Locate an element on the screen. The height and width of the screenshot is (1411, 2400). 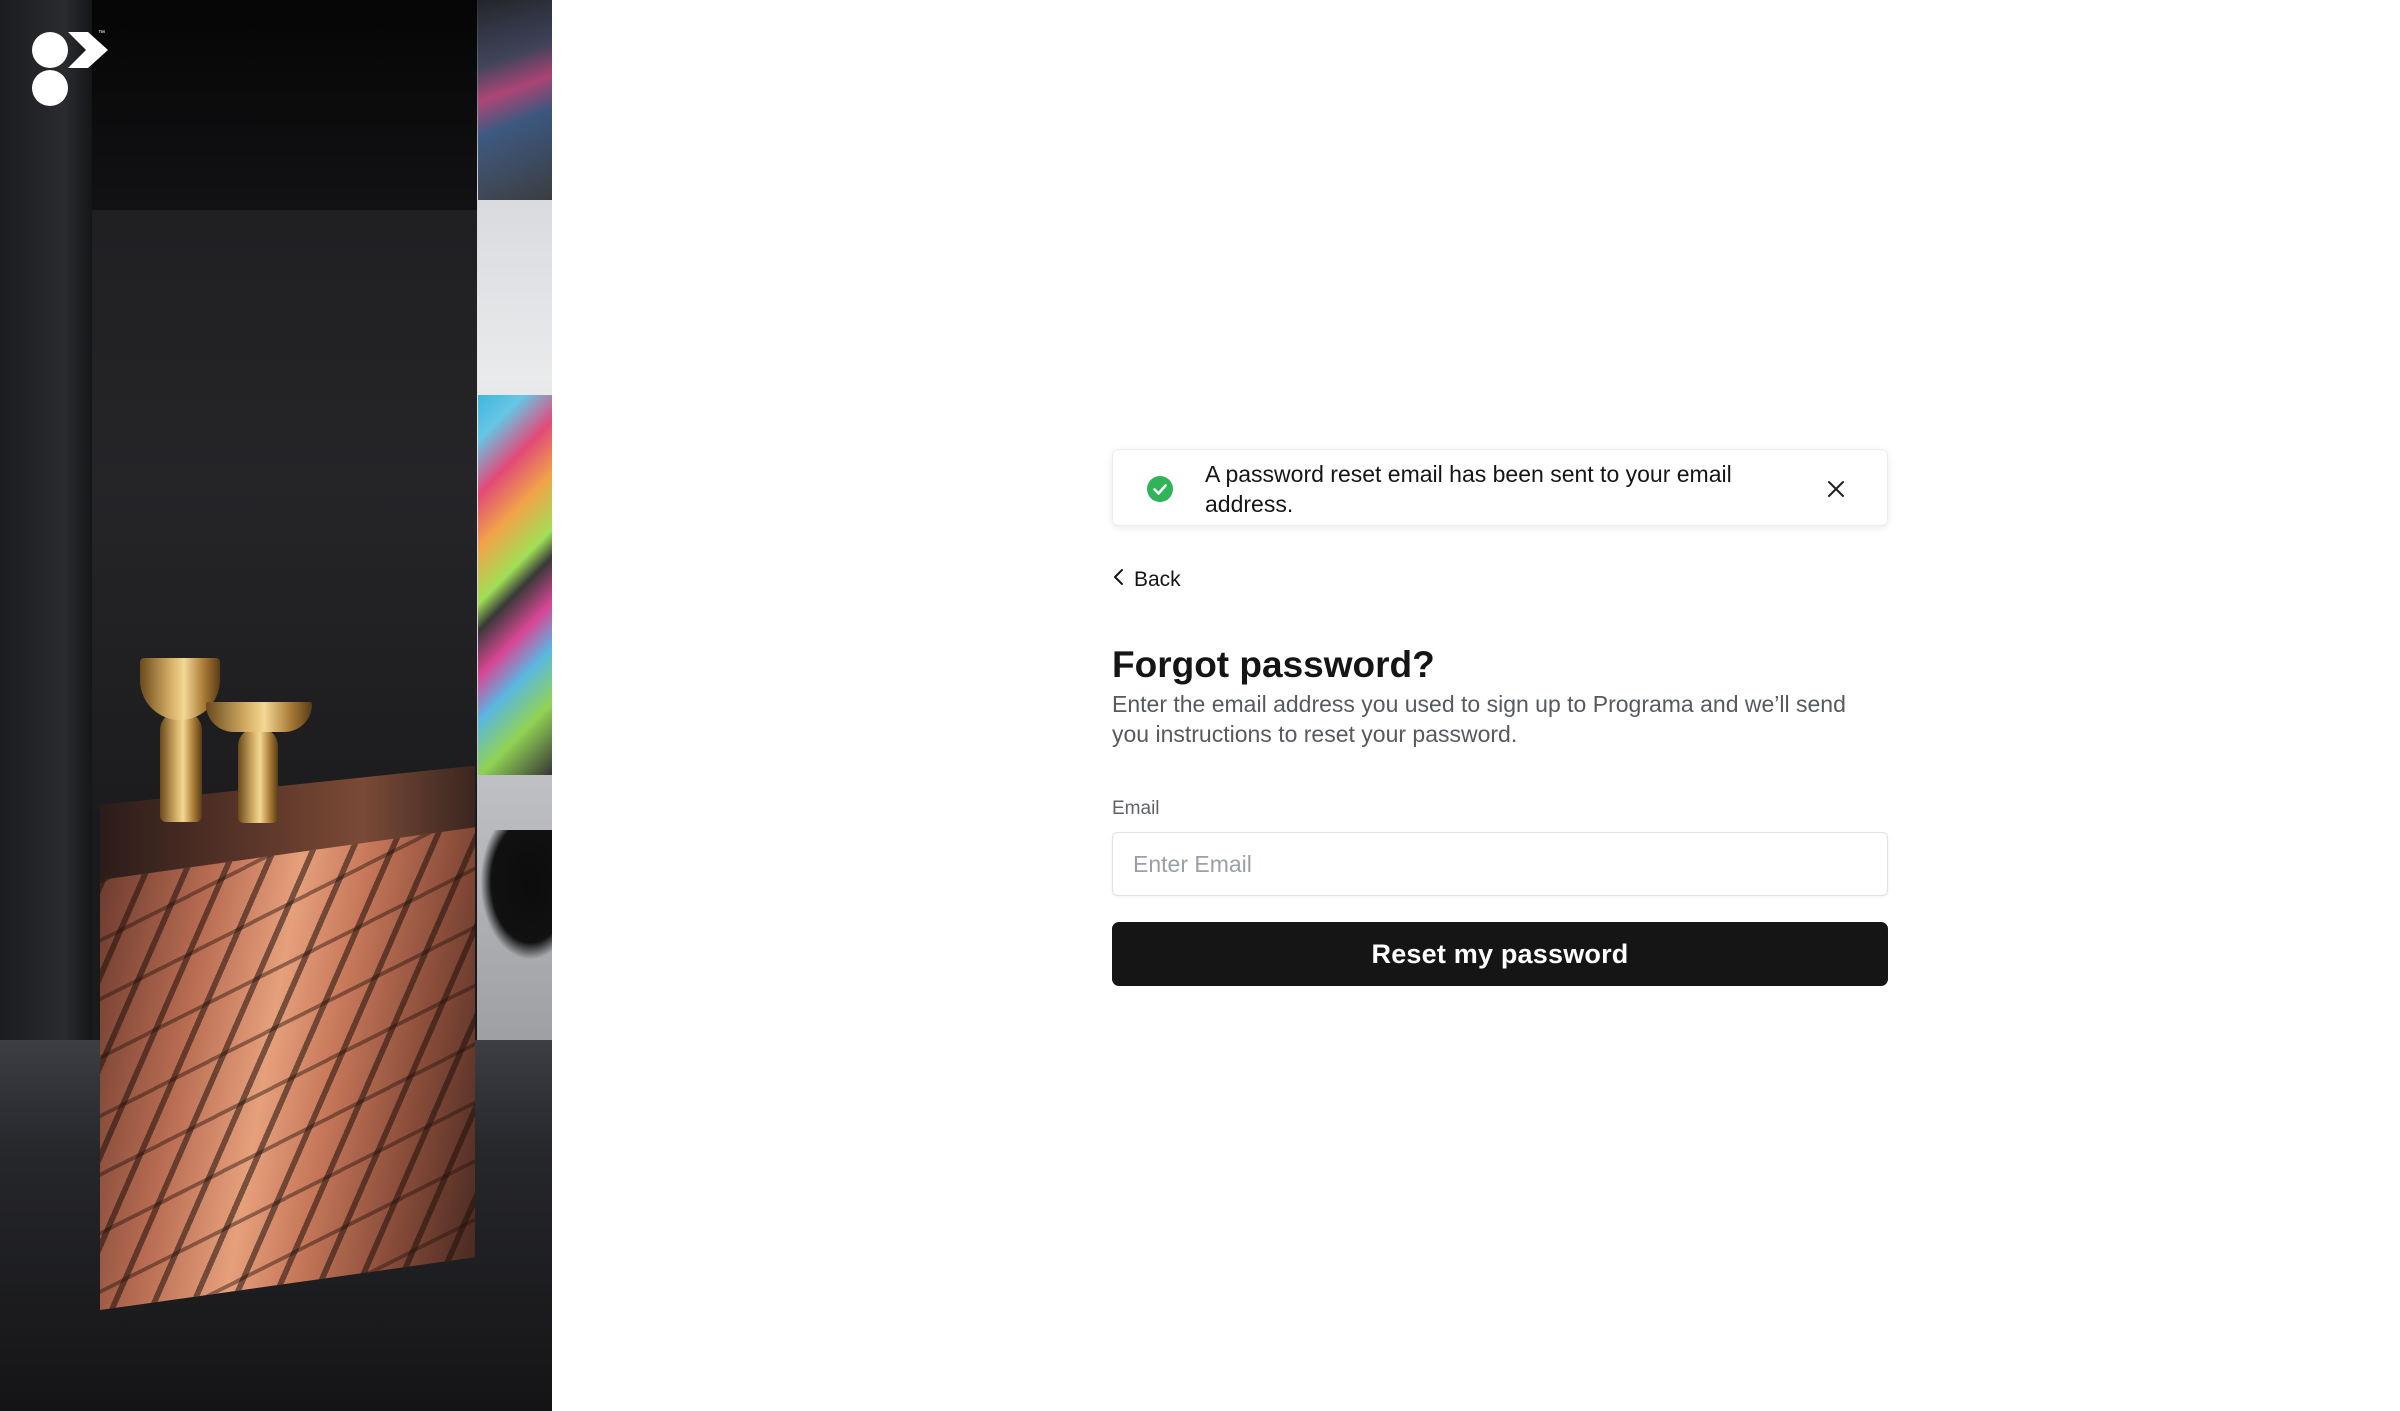
email-field is located at coordinates (1500, 864).